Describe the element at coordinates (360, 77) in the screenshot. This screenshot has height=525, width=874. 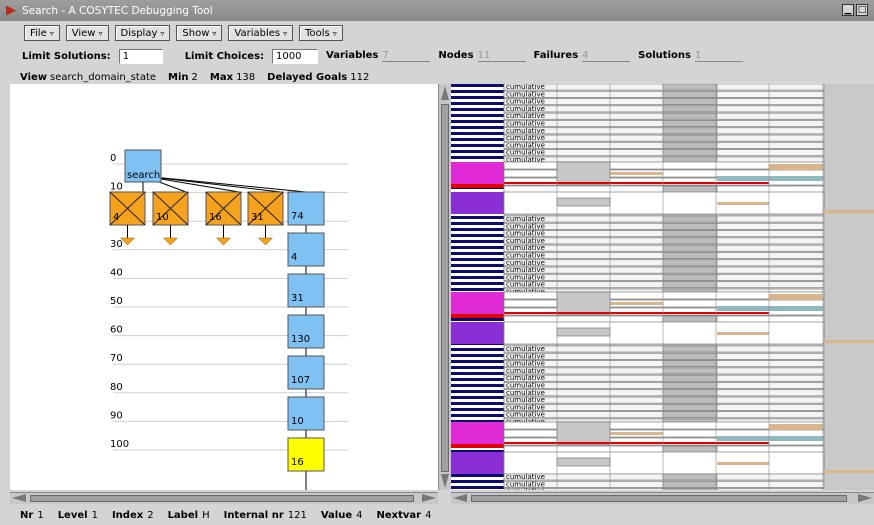
I see `delayed-goals-value: 112` at that location.